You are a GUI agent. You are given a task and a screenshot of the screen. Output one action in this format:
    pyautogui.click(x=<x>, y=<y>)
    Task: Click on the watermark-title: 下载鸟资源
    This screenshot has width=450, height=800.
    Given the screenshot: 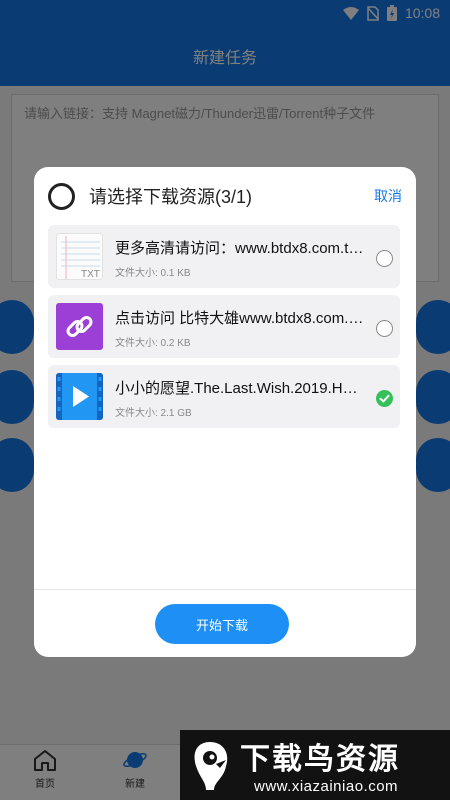 What is the action you would take?
    pyautogui.click(x=320, y=759)
    